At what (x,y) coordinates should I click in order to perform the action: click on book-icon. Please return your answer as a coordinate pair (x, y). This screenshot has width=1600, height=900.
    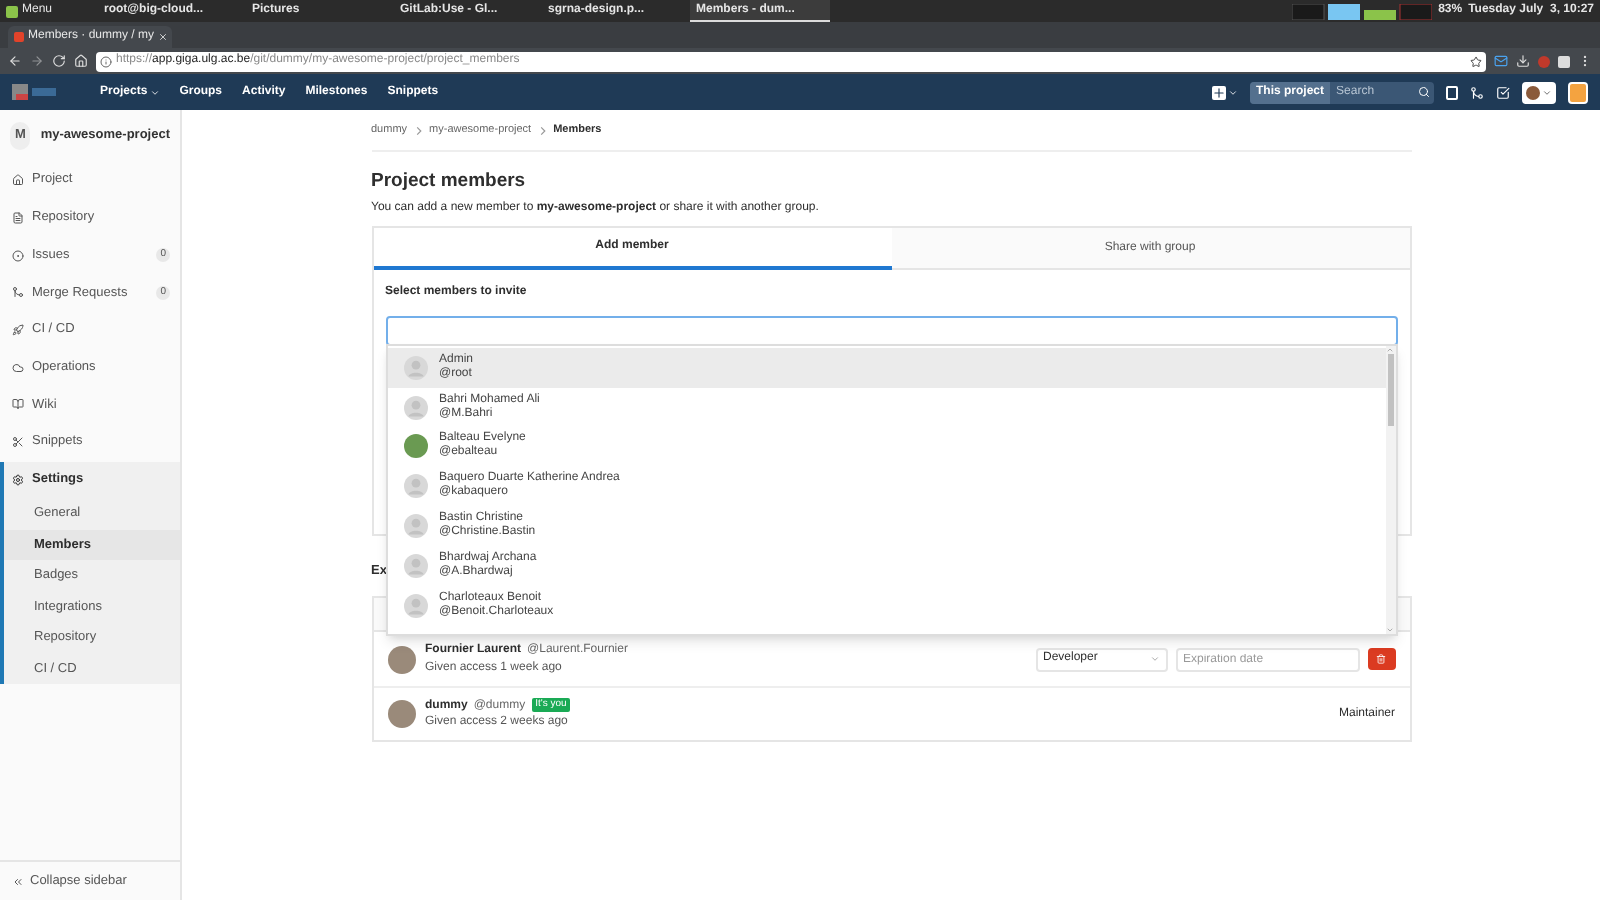
    Looking at the image, I should click on (18, 404).